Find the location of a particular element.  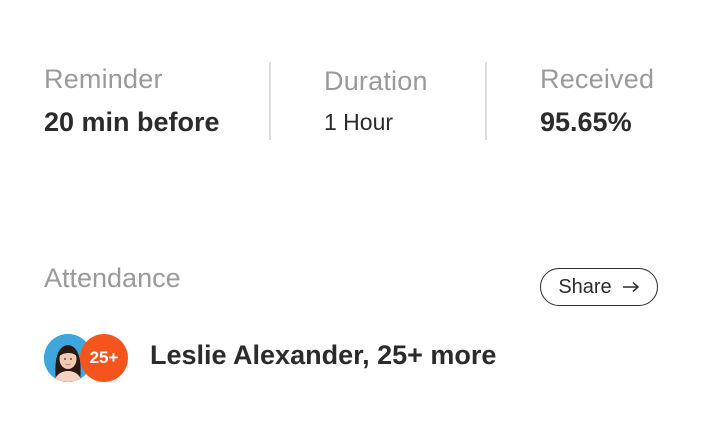

more-attendees-badge: 25+ is located at coordinates (104, 358).